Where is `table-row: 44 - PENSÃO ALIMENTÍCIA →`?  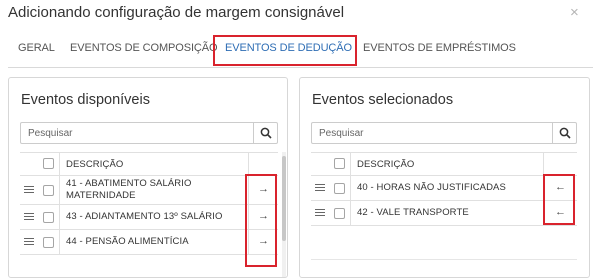 table-row: 44 - PENSÃO ALIMENTÍCIA → is located at coordinates (149, 242).